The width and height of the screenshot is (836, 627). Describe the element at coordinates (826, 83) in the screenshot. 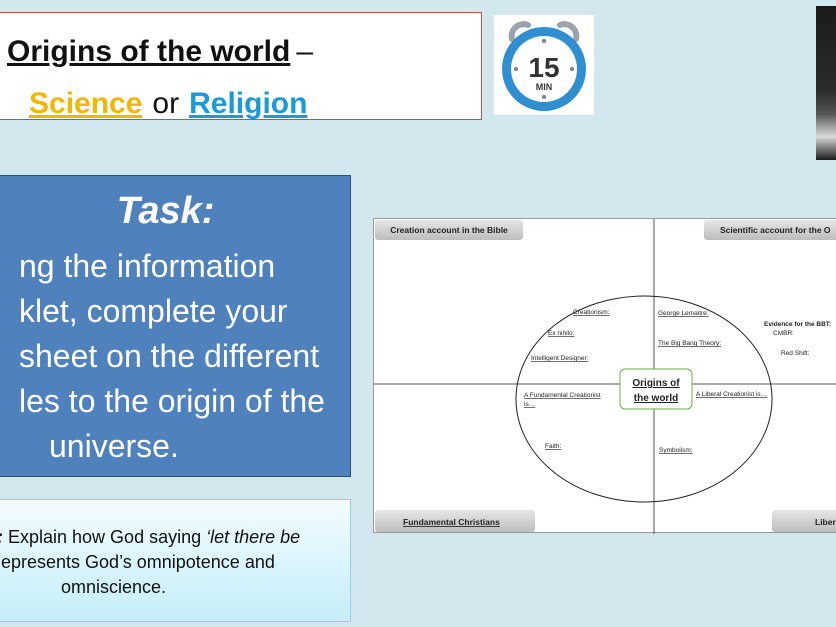

I see `moon-photo` at that location.